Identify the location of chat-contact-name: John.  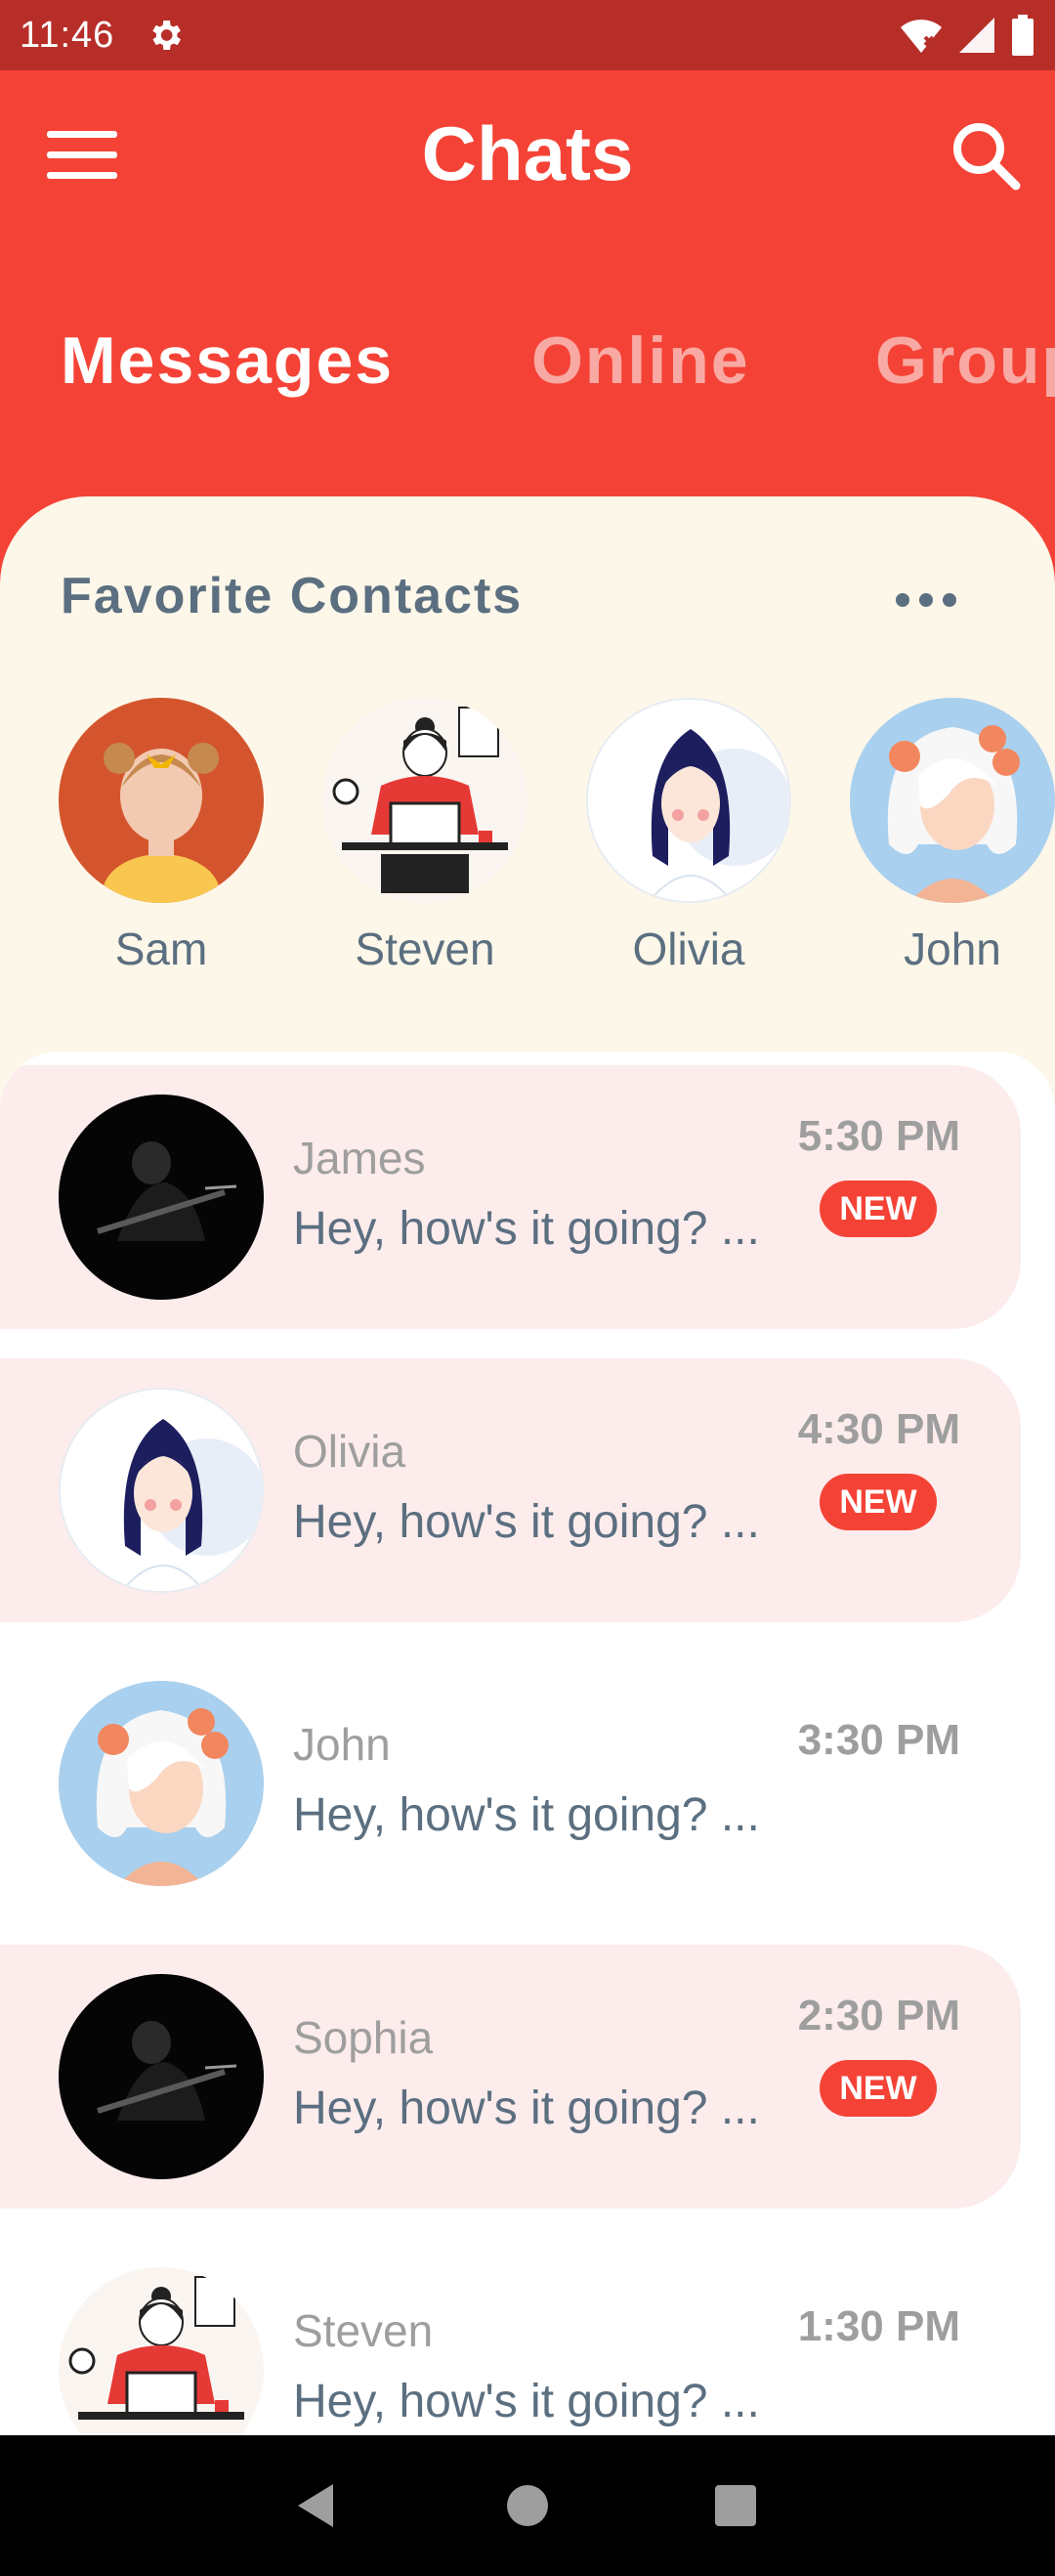
(342, 1745).